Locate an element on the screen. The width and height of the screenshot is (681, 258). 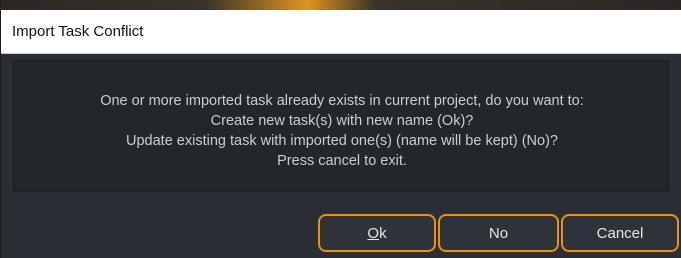
cancel-button: Cancel is located at coordinates (620, 233).